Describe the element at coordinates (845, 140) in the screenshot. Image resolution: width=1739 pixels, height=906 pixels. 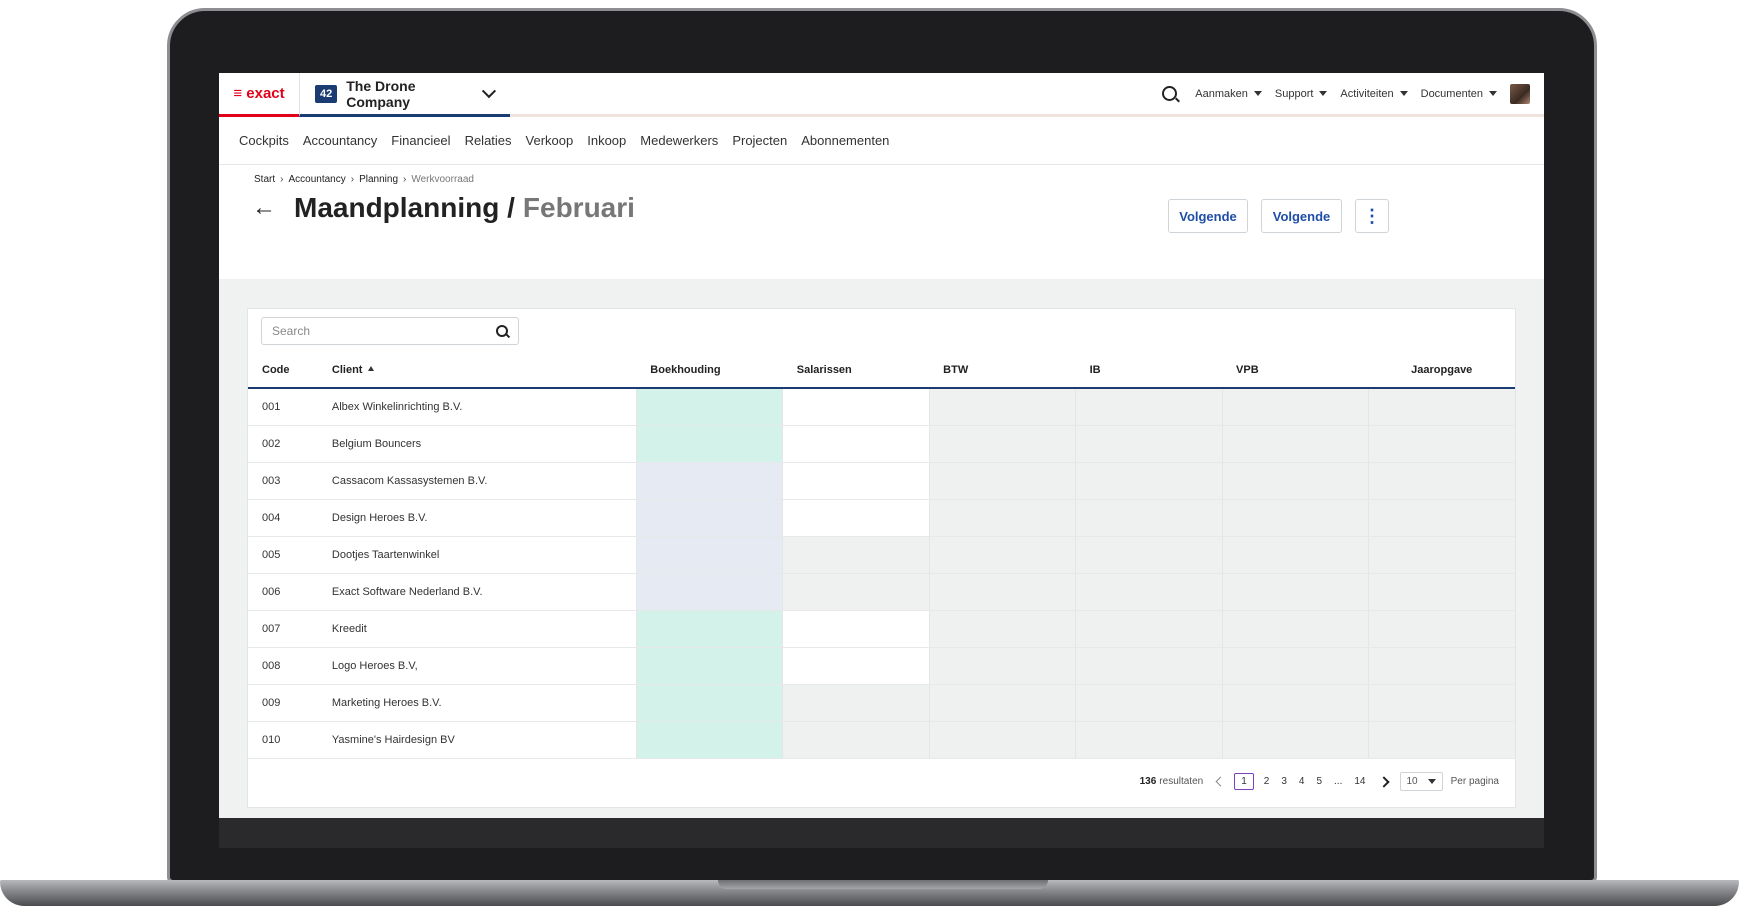
I see `nav-item-abonnementen: Abonnementen` at that location.